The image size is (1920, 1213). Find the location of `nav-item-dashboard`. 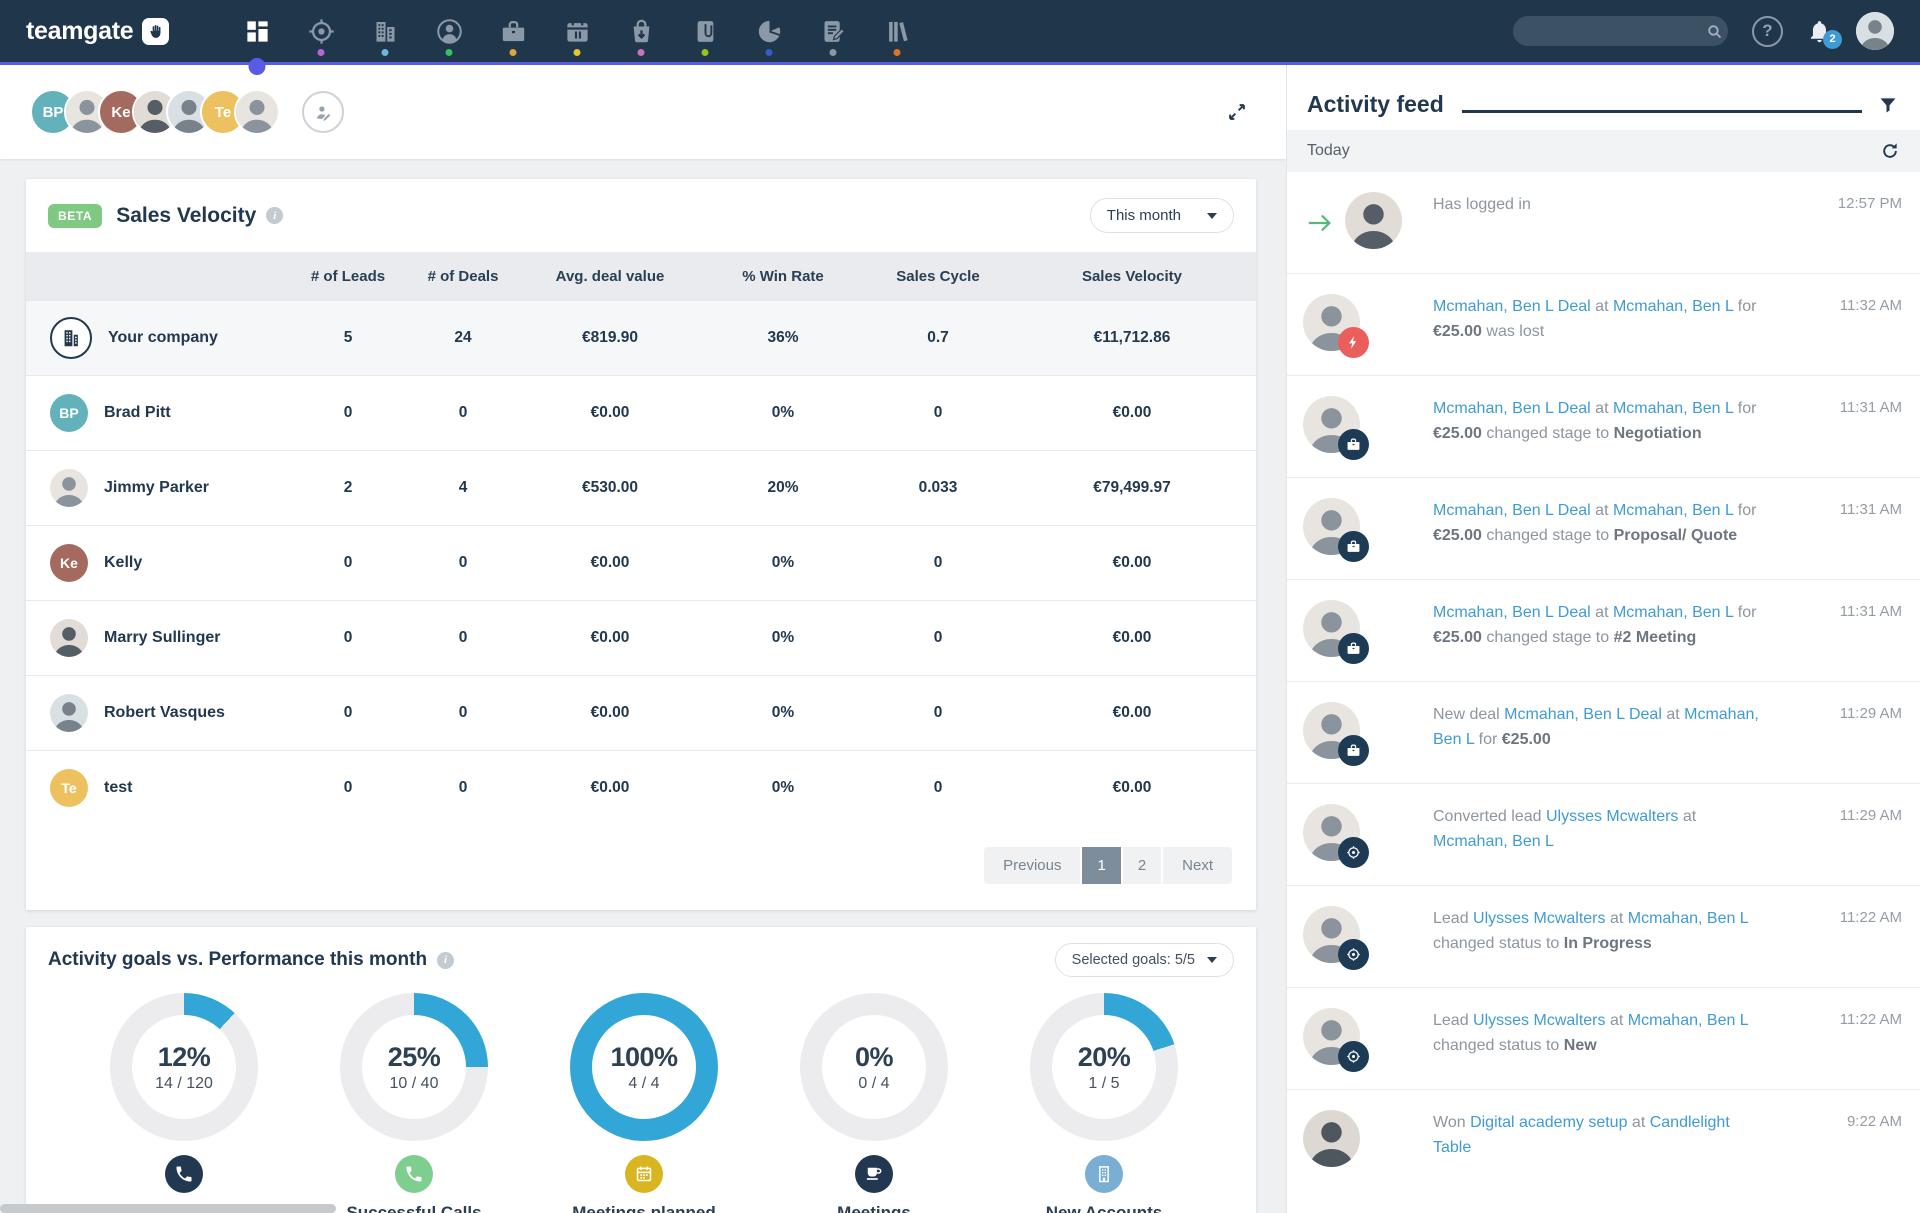

nav-item-dashboard is located at coordinates (257, 37).